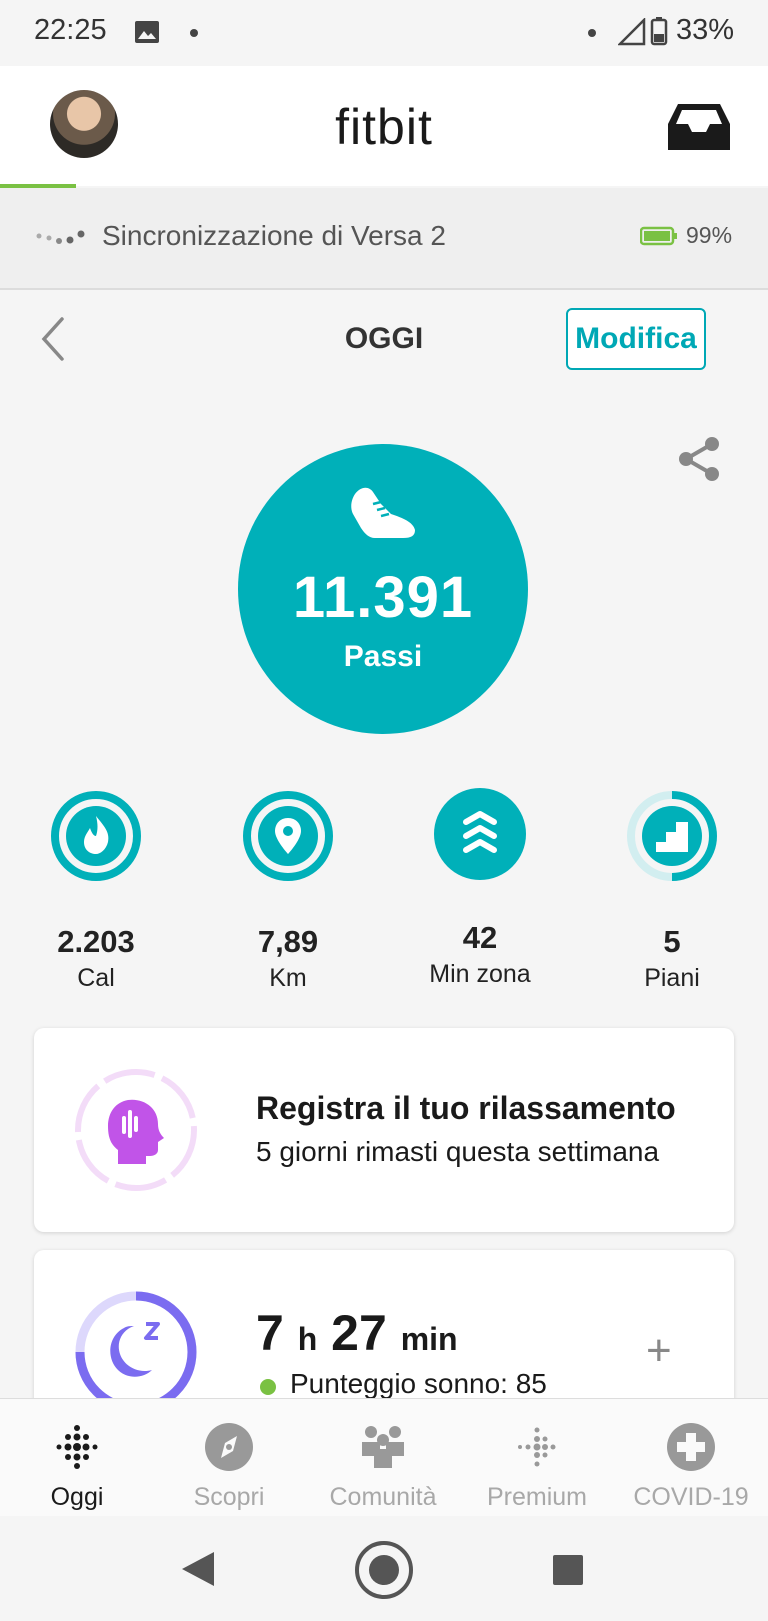 The image size is (768, 1621). Describe the element at coordinates (96, 941) in the screenshot. I see `calories-value: 2.203` at that location.